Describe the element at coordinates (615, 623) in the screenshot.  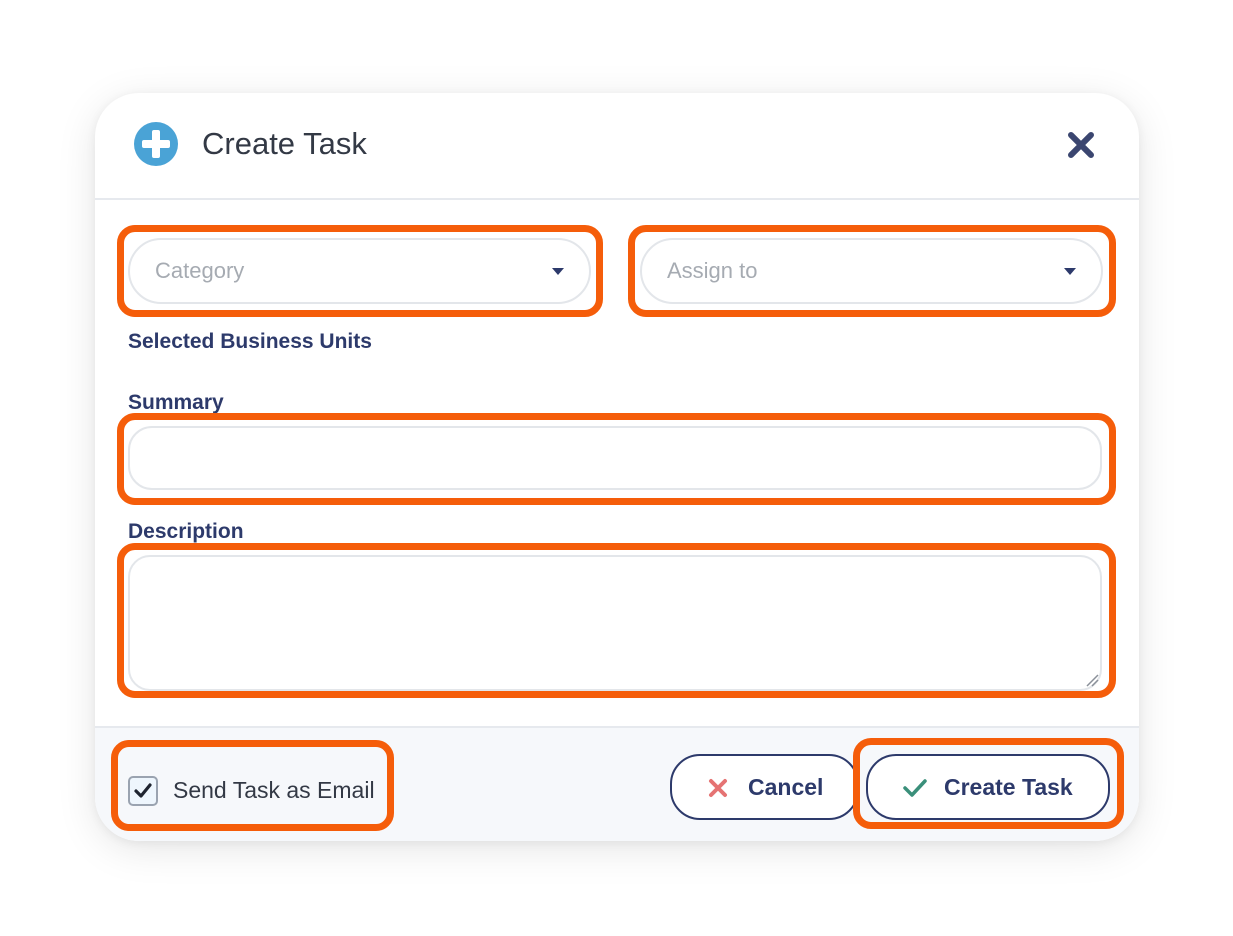
I see `description-textarea` at that location.